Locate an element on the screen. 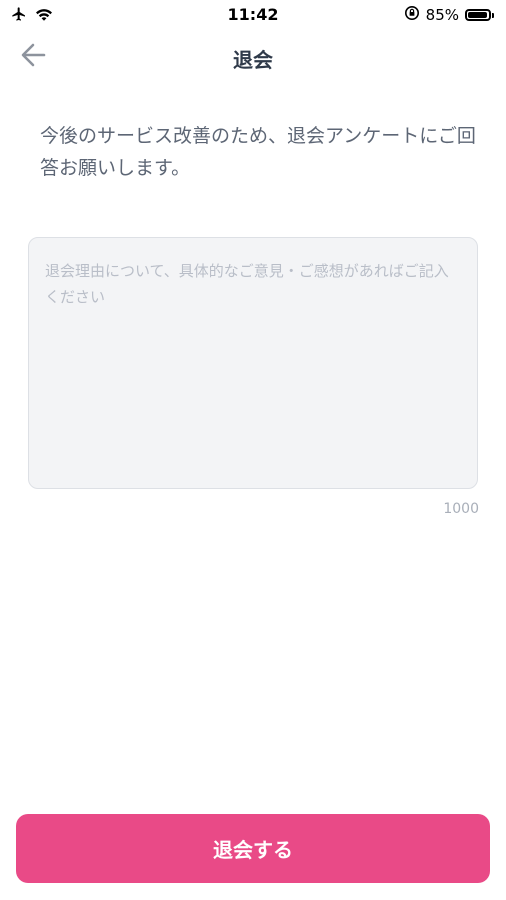  status-right: 85% is located at coordinates (449, 15).